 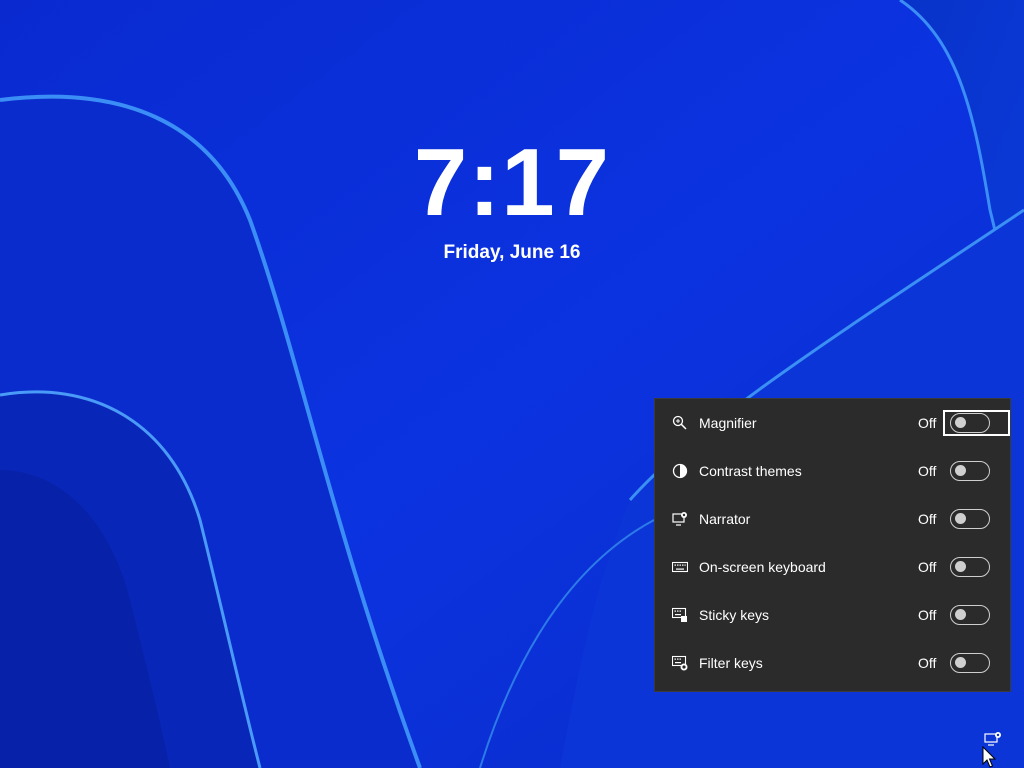 I want to click on accessibility-item-sticky-keys: Sticky keys Off, so click(x=832, y=615).